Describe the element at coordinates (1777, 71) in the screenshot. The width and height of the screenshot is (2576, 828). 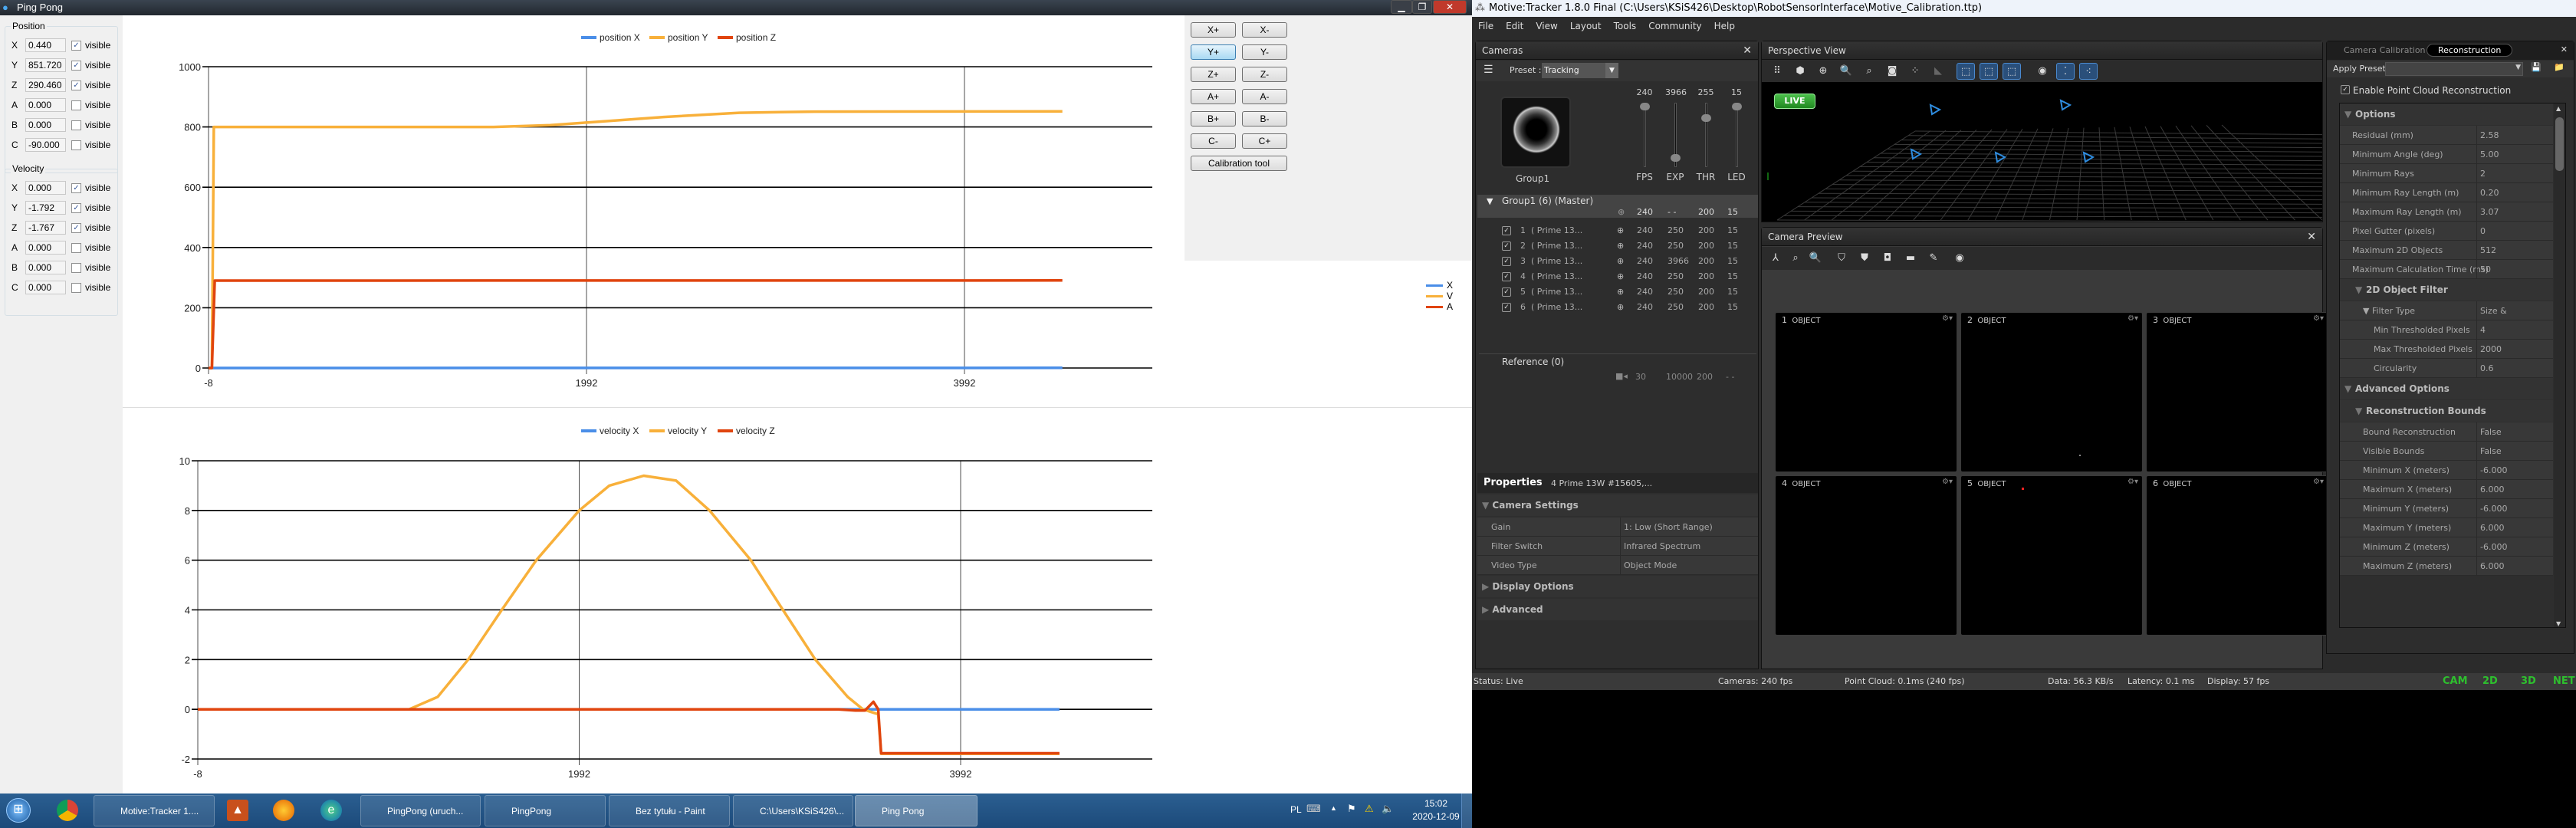
I see `grid-icon: ⠿` at that location.